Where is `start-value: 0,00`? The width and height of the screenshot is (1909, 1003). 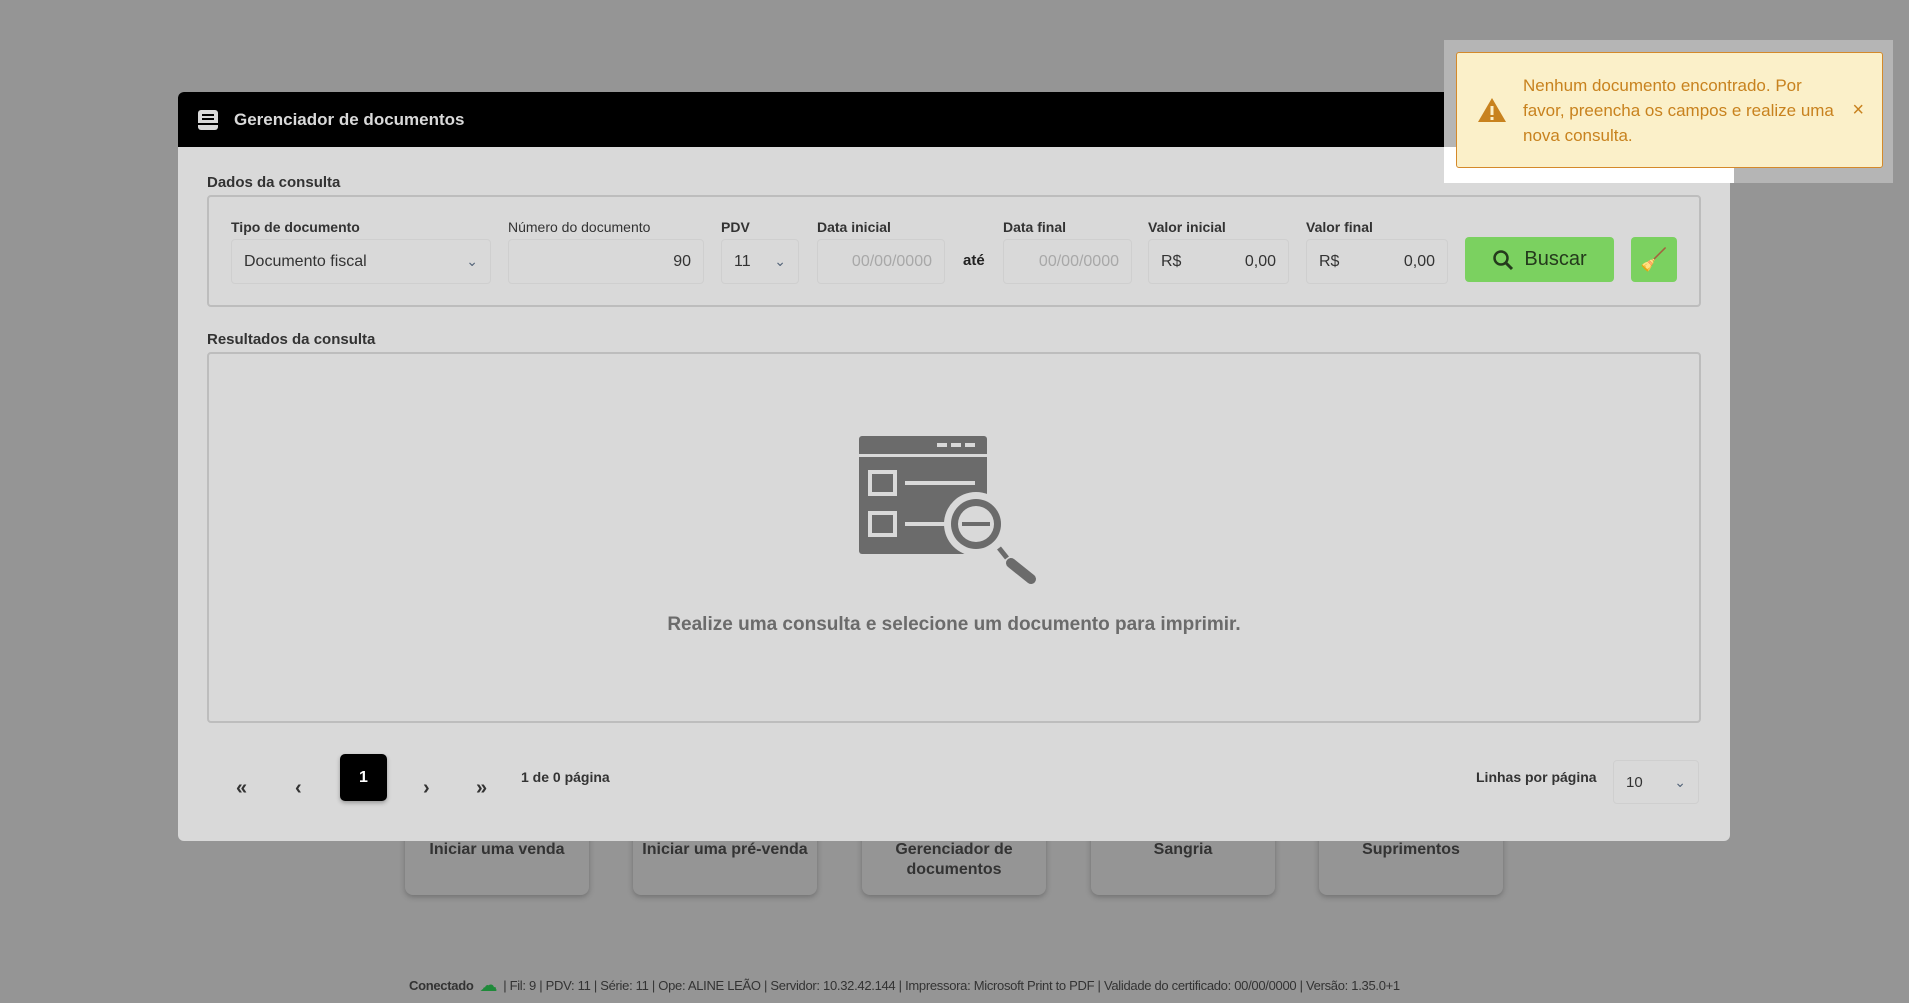
start-value: 0,00 is located at coordinates (1260, 261).